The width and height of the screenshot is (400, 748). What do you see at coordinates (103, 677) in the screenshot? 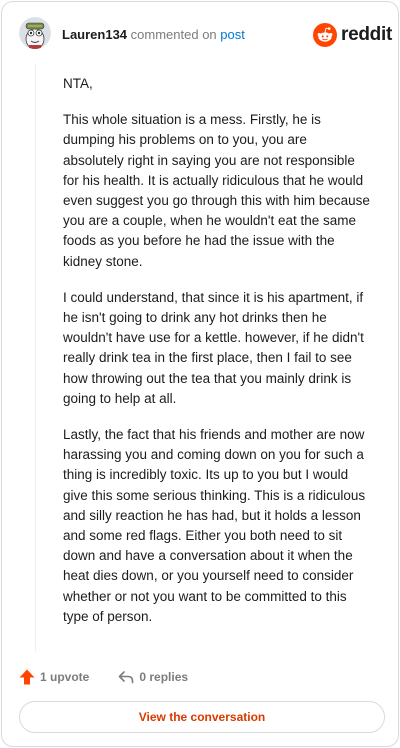
I see `comment-footer: 1 upvote 0 replies` at bounding box center [103, 677].